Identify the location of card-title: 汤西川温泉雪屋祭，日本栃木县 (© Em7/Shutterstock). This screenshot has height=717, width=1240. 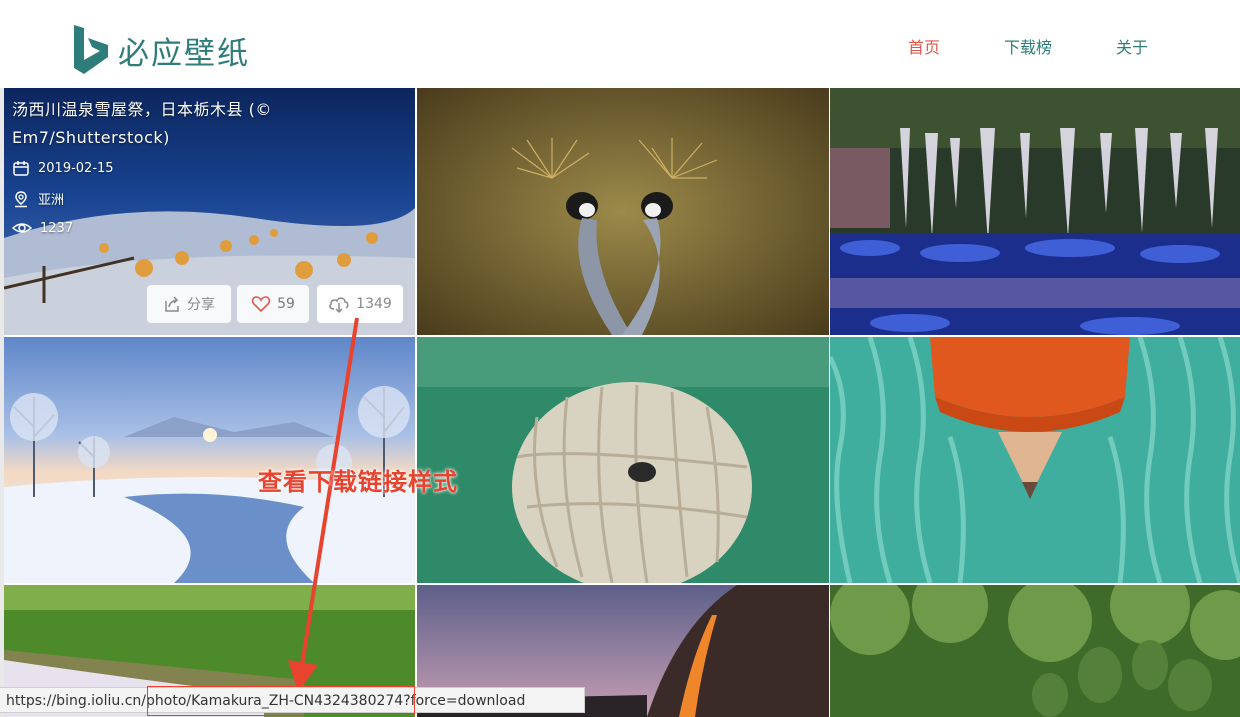
(142, 123).